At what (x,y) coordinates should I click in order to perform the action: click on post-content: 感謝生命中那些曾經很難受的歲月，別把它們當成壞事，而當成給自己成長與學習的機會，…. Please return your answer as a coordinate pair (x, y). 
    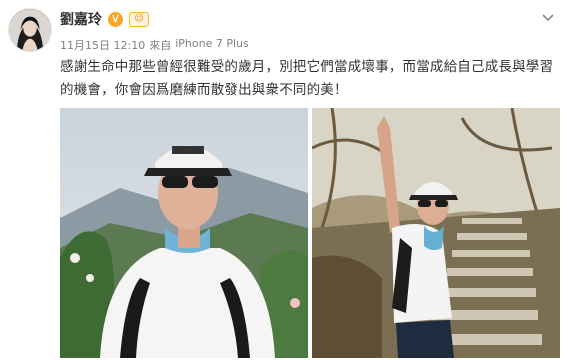
    Looking at the image, I should click on (307, 78).